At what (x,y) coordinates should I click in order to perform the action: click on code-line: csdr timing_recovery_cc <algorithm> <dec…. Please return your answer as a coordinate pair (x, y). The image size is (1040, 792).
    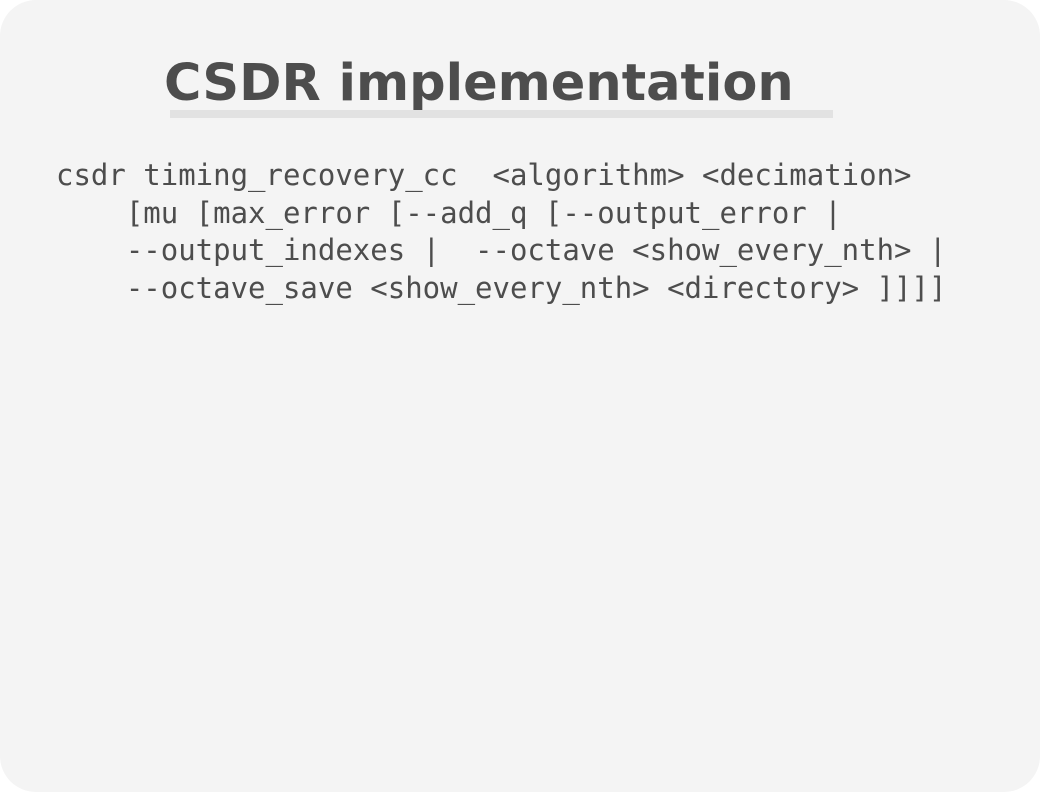
    Looking at the image, I should click on (484, 175).